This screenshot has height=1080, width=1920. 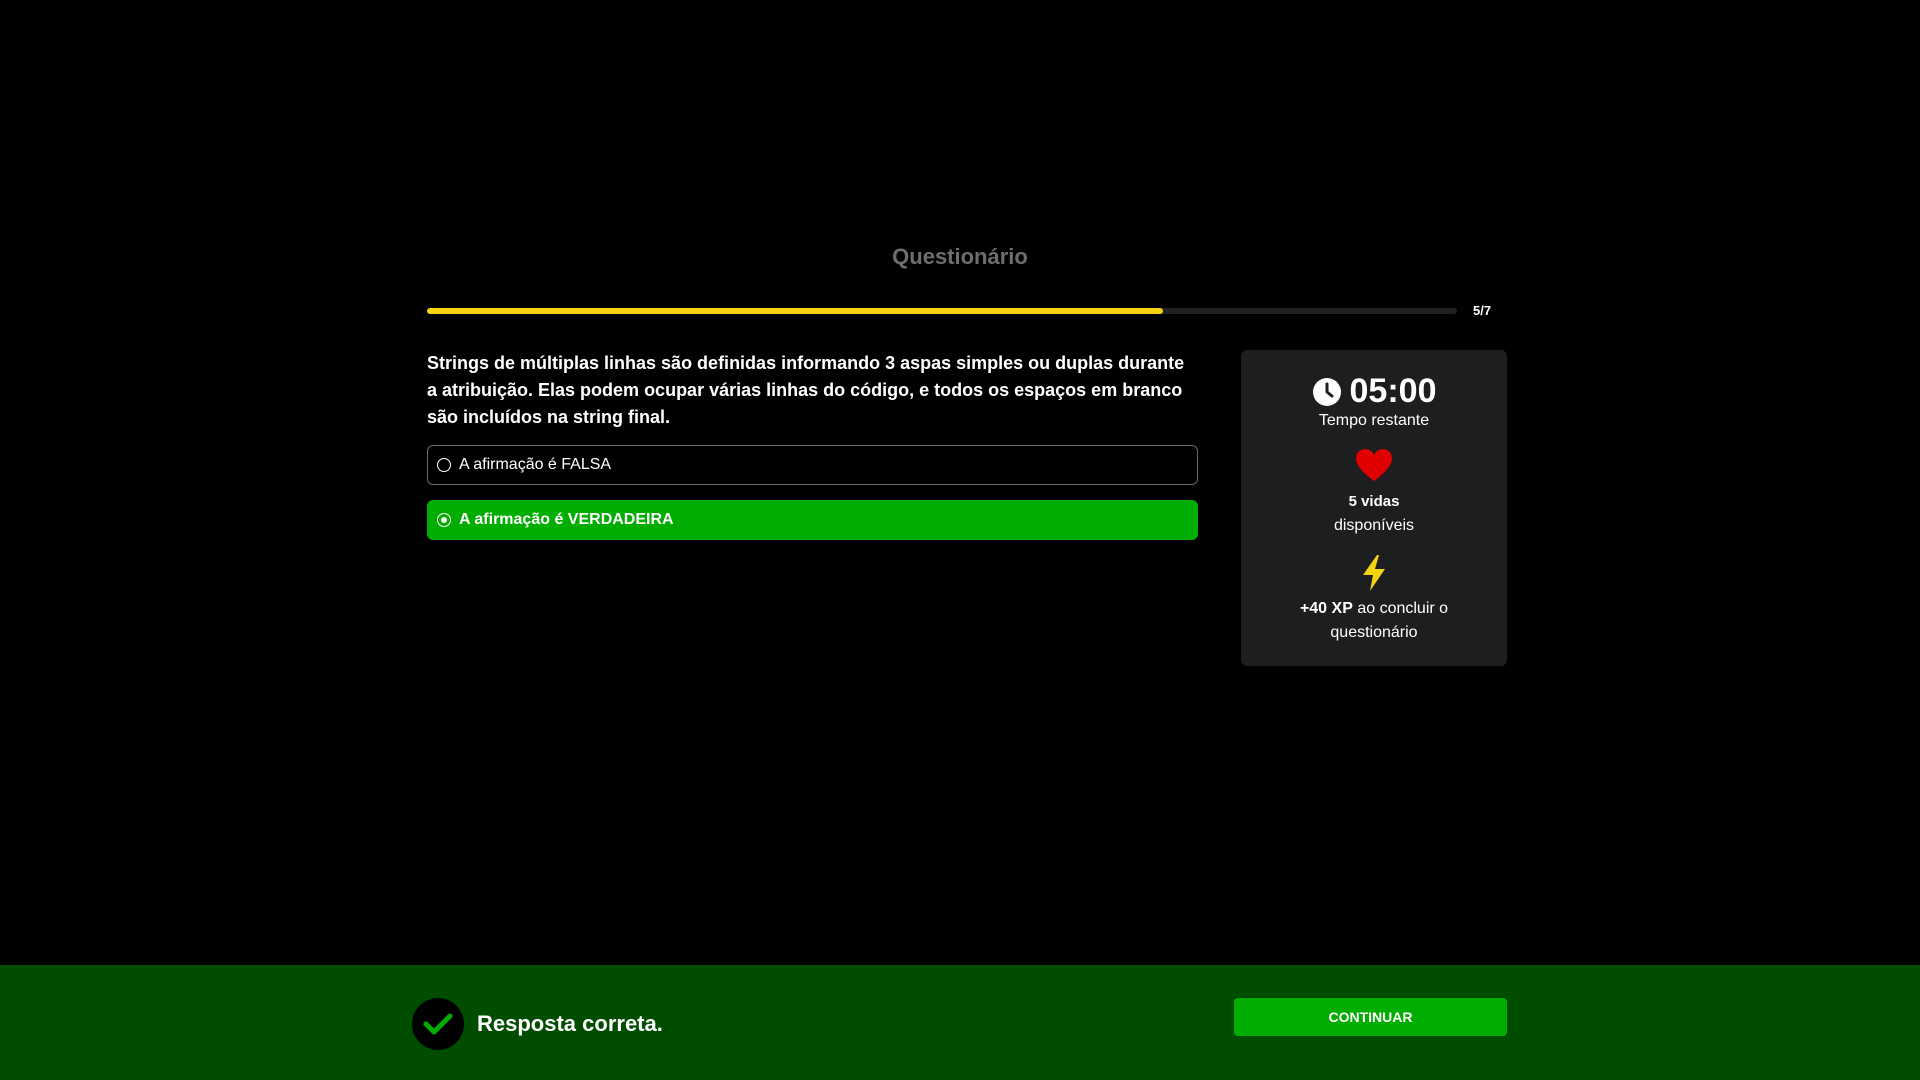 What do you see at coordinates (1482, 310) in the screenshot?
I see `progress-counter: 5/7` at bounding box center [1482, 310].